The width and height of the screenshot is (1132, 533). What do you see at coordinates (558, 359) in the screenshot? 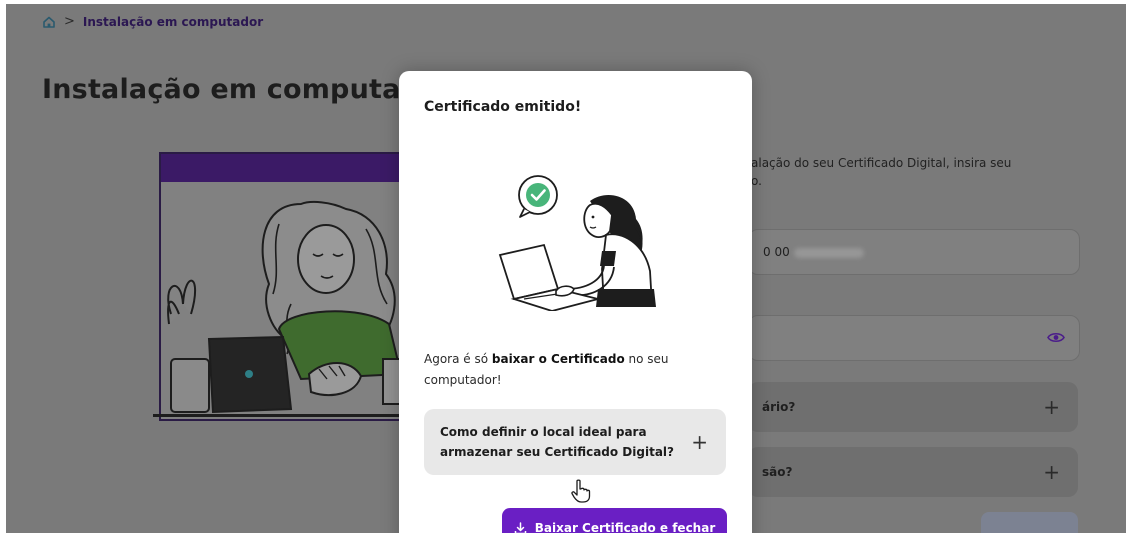
I see `modal-message-bold: baixar o Certificado` at bounding box center [558, 359].